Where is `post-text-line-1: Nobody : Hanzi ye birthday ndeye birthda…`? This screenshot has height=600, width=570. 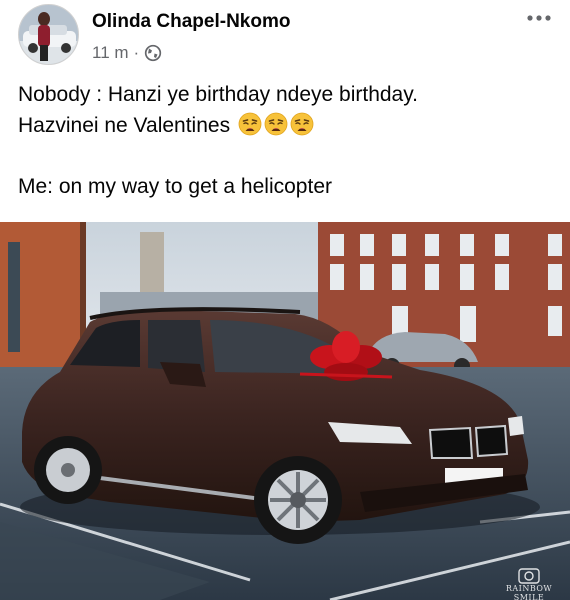
post-text-line-1: Nobody : Hanzi ye birthday ndeye birthda… is located at coordinates (218, 94).